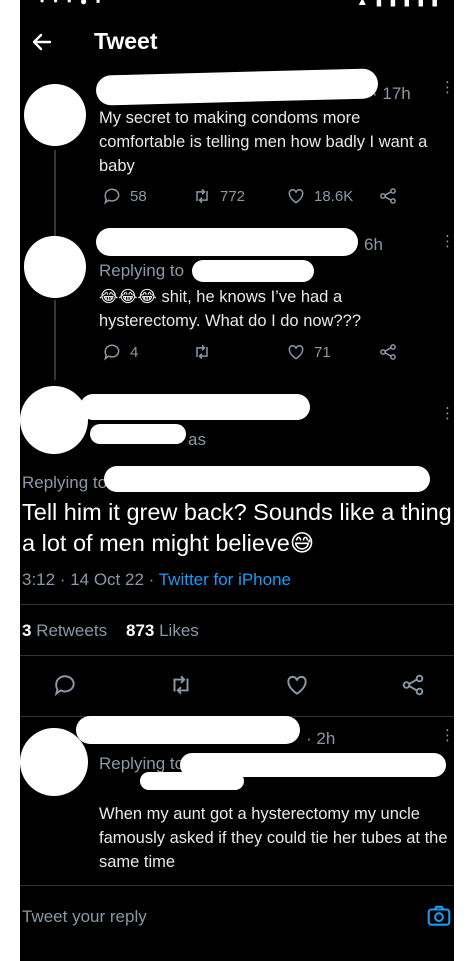  Describe the element at coordinates (237, 688) in the screenshot. I see `focused-tweet-actions` at that location.